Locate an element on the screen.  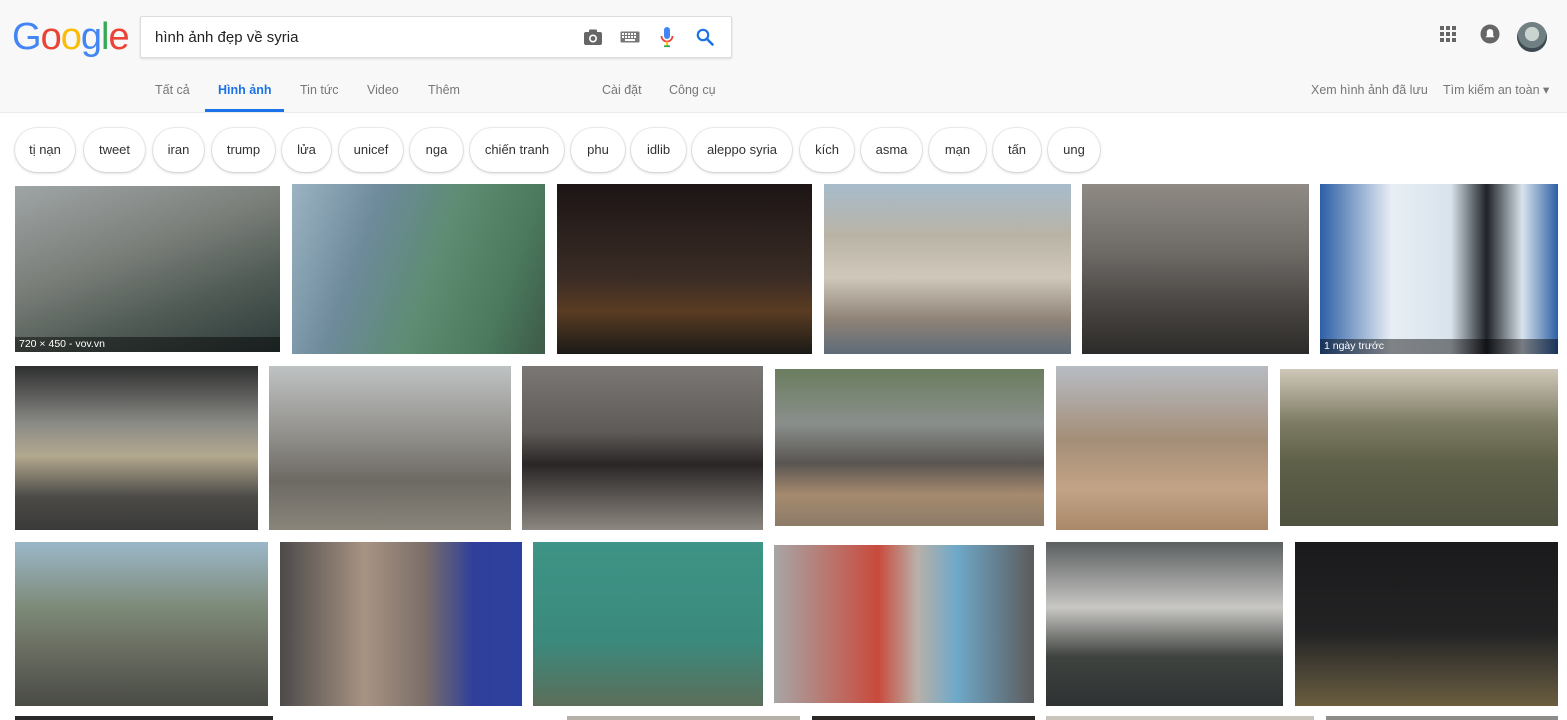
chip: tấn is located at coordinates (1017, 150).